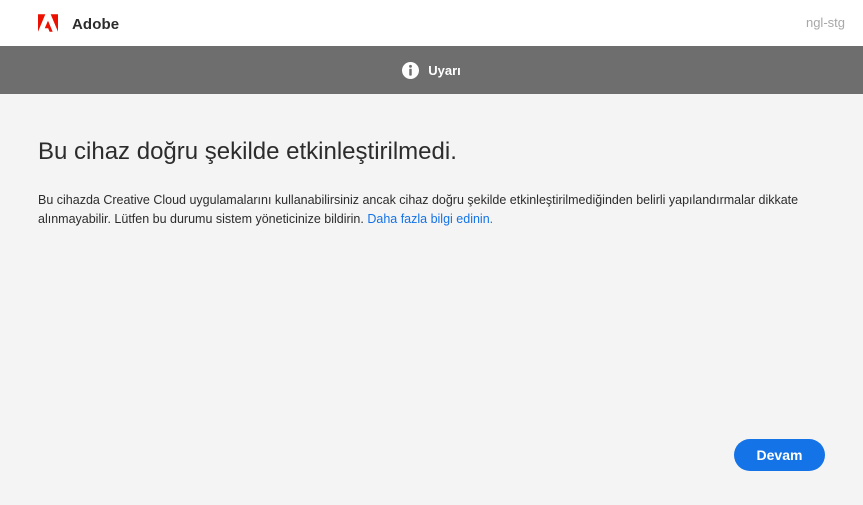 The height and width of the screenshot is (505, 863). Describe the element at coordinates (96, 24) in the screenshot. I see `brand-name: Adobe` at that location.